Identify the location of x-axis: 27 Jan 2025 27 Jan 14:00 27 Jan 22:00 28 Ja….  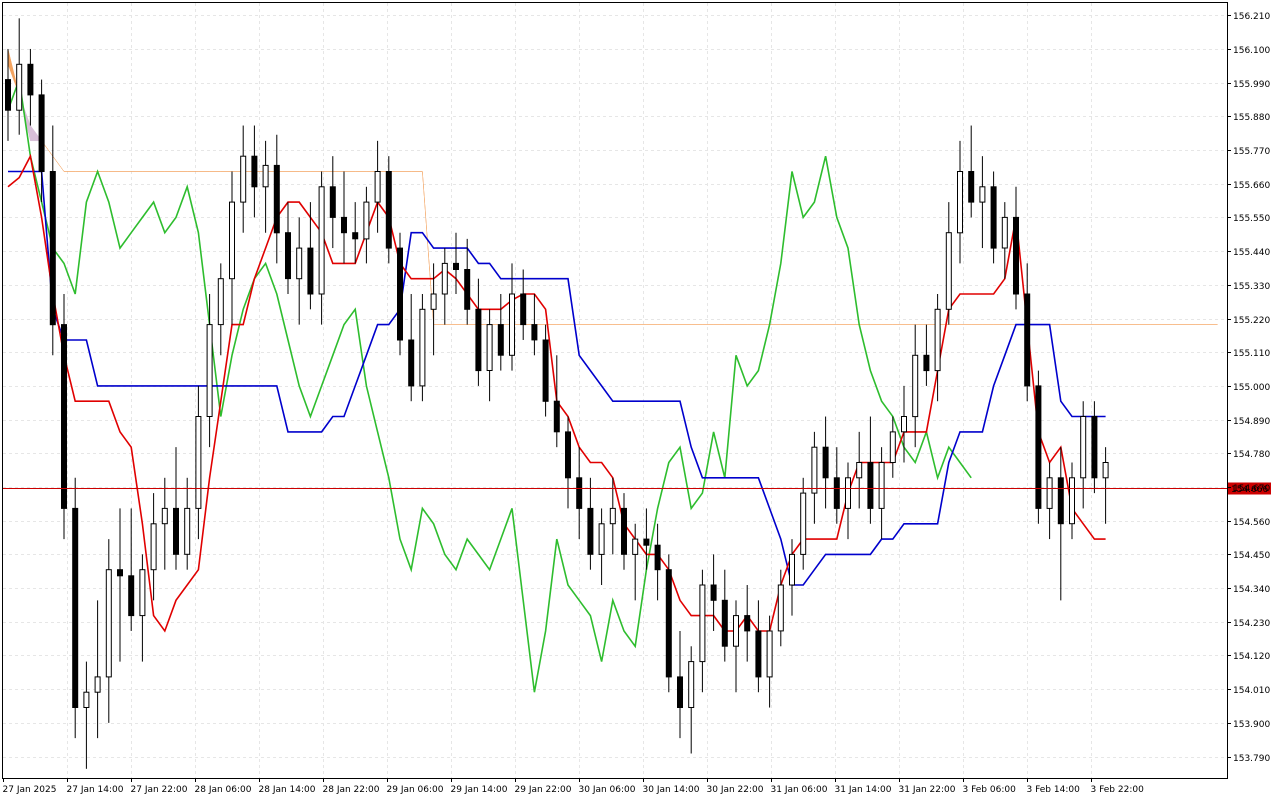
(574, 786).